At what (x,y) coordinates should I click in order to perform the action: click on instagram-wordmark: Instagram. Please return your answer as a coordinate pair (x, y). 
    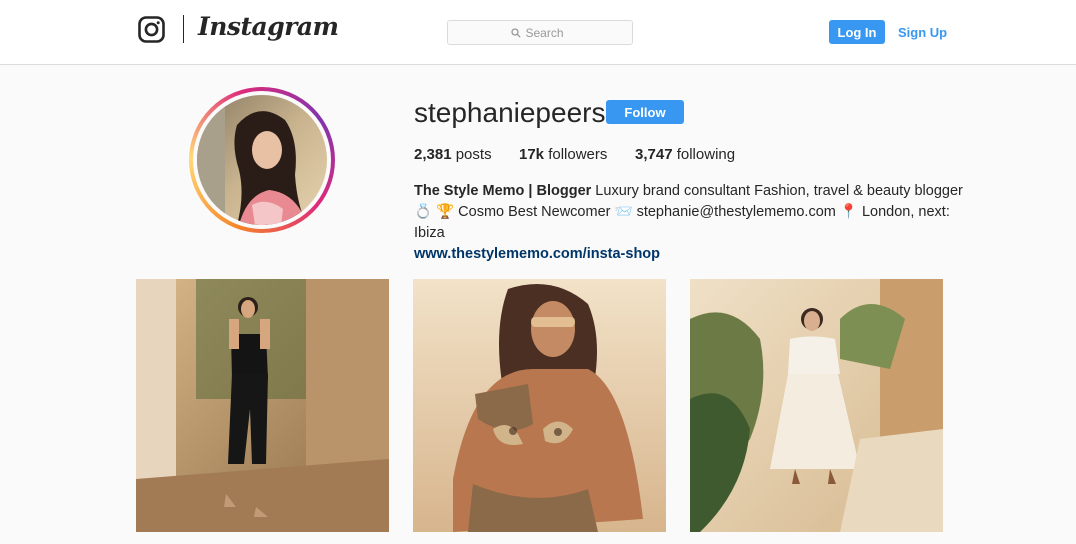
    Looking at the image, I should click on (268, 26).